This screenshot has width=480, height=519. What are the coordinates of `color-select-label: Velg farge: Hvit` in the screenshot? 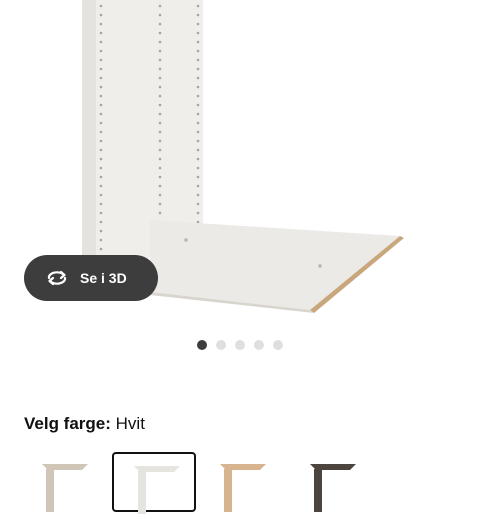 It's located at (84, 424).